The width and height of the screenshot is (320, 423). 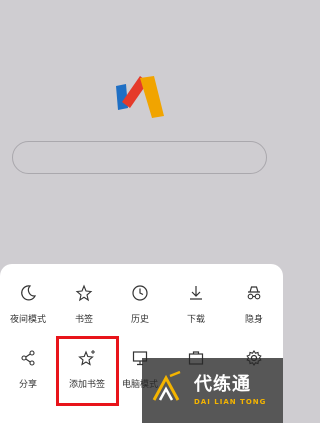 What do you see at coordinates (254, 293) in the screenshot?
I see `incognito-icon` at bounding box center [254, 293].